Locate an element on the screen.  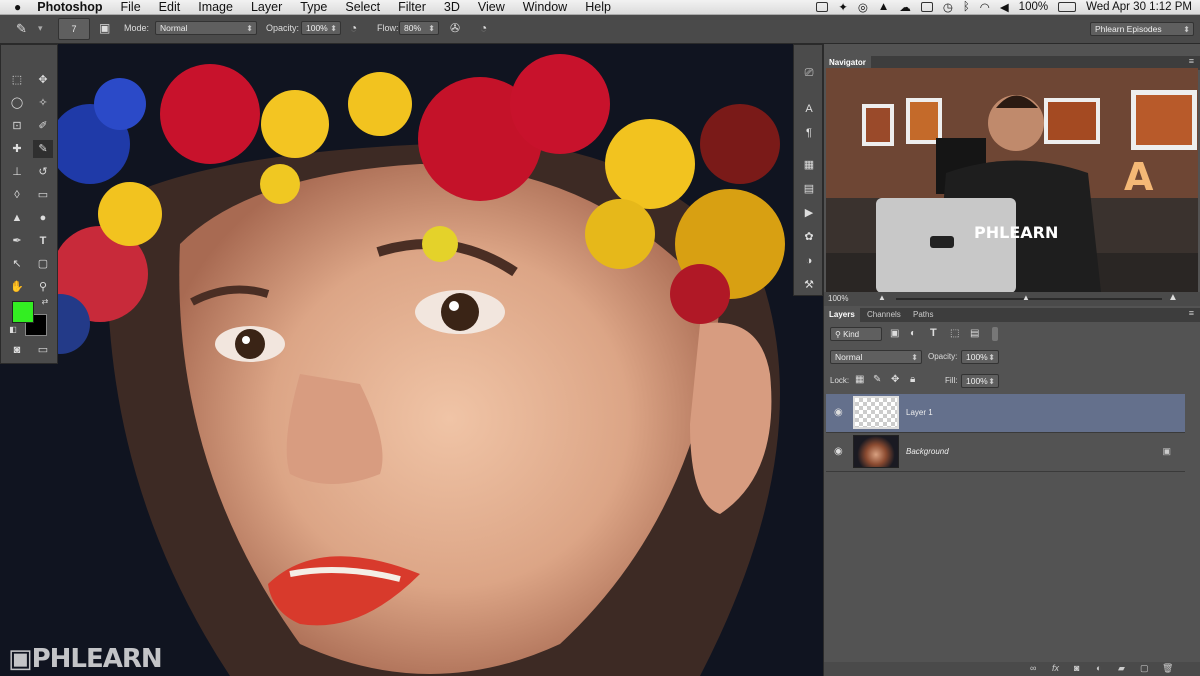
blend-mode-select: Normal is located at coordinates (876, 357).